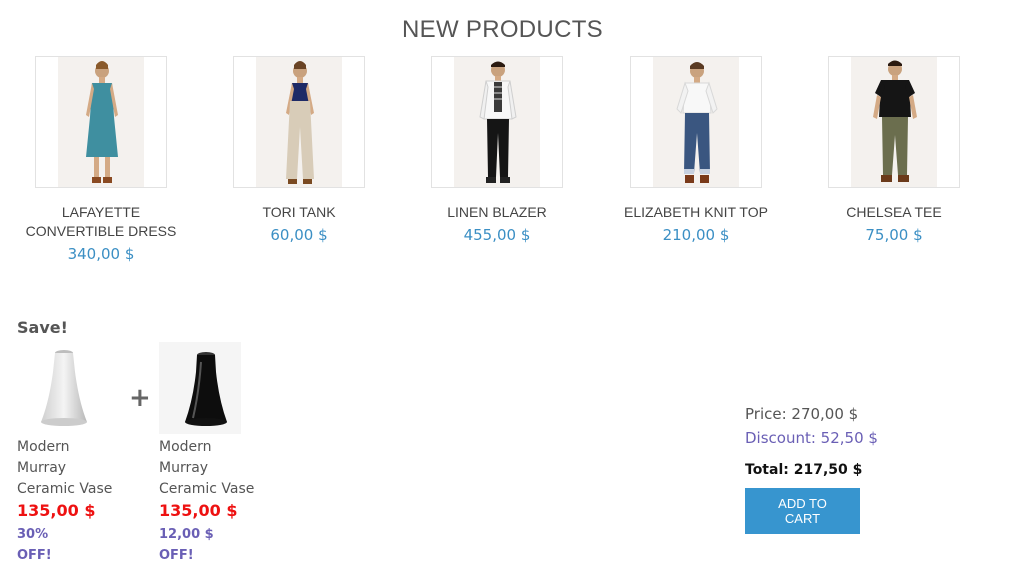  I want to click on product-card: ELIZABETH KNIT TOP 210,00 $, so click(696, 150).